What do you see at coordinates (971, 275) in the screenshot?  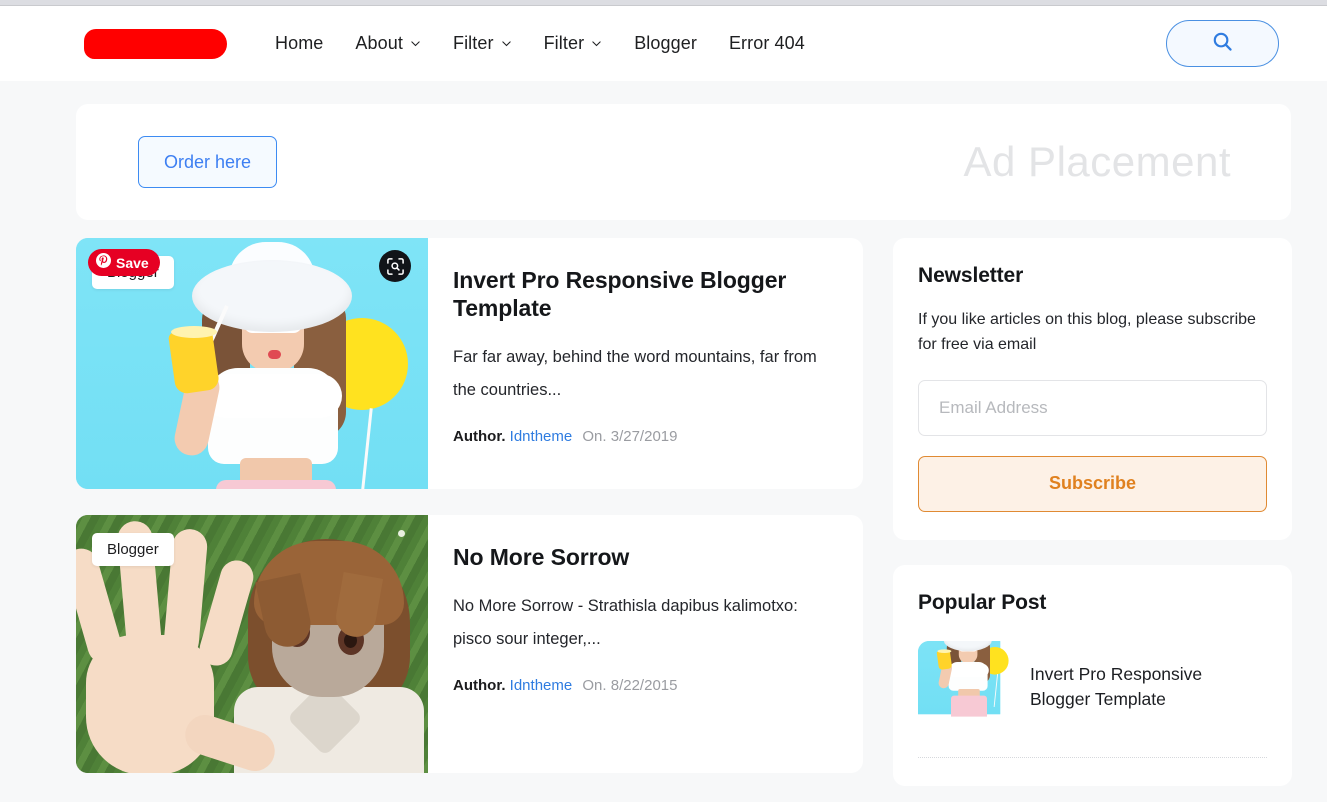 I see `newsletter-title: Newsletter` at bounding box center [971, 275].